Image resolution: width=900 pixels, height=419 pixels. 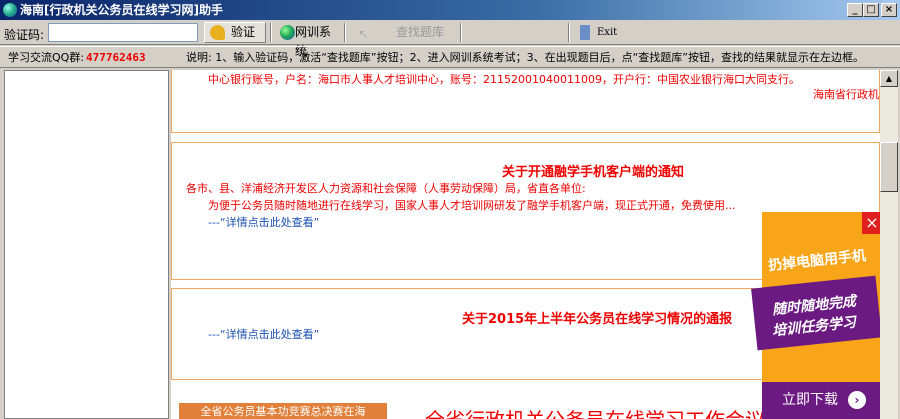 I want to click on qq-number: 477762463, so click(x=116, y=57).